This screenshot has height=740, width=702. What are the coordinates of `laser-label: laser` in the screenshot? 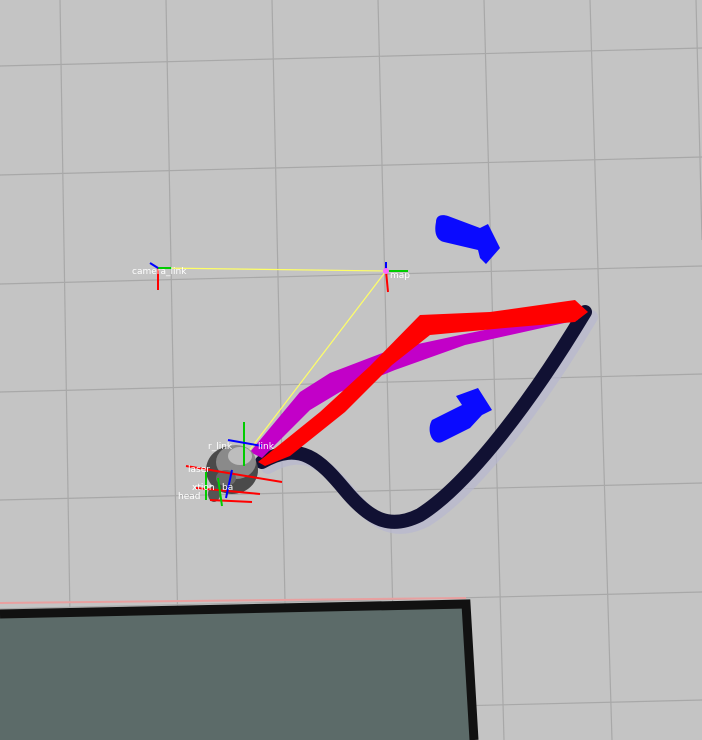 It's located at (199, 470).